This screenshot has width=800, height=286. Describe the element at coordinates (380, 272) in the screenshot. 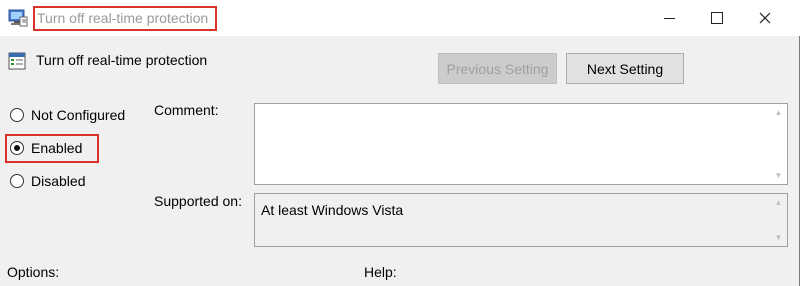

I see `help-label: Help:` at that location.